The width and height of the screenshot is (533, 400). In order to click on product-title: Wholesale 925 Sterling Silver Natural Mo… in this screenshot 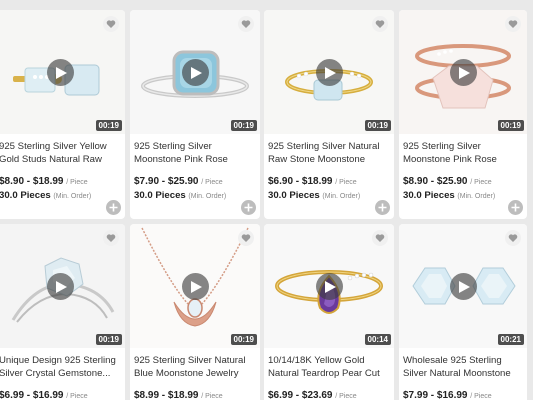, I will do `click(463, 367)`.